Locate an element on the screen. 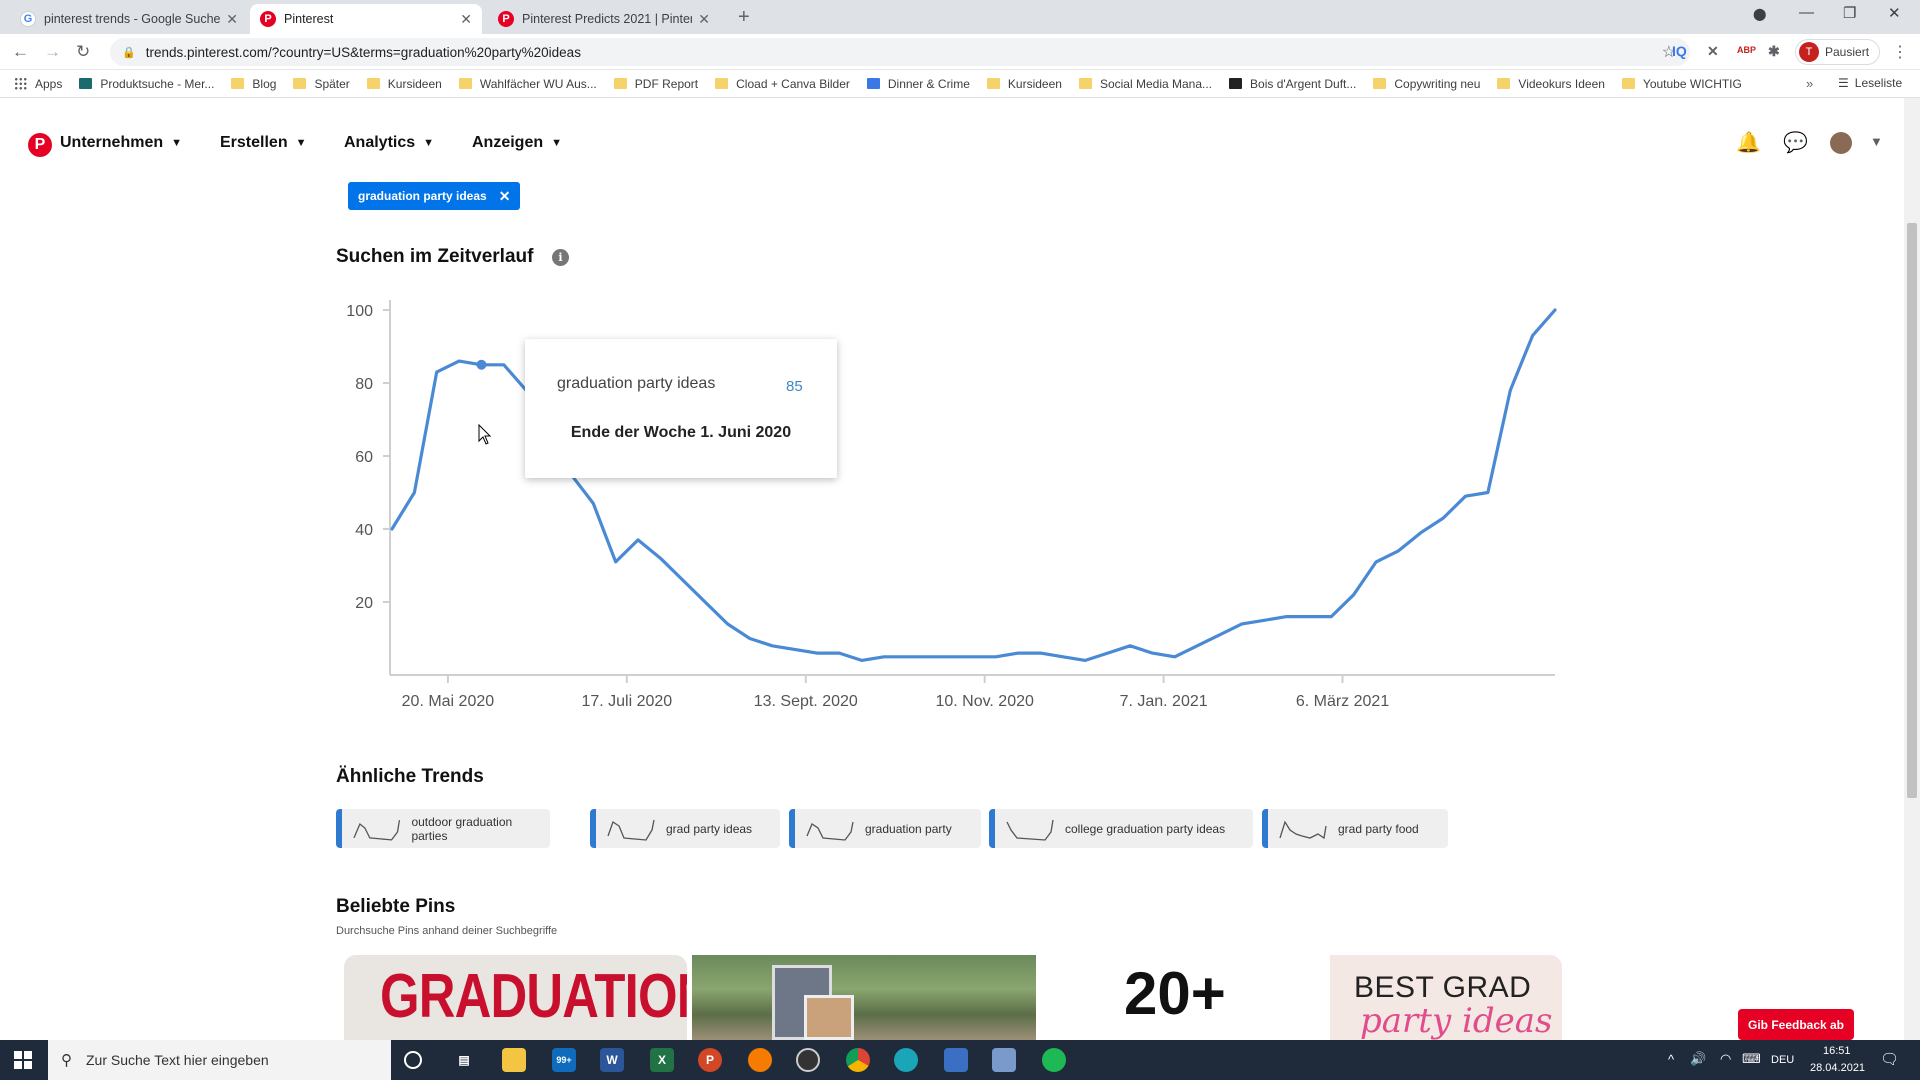 The width and height of the screenshot is (1920, 1080). sparkline-icon is located at coordinates (1030, 830).